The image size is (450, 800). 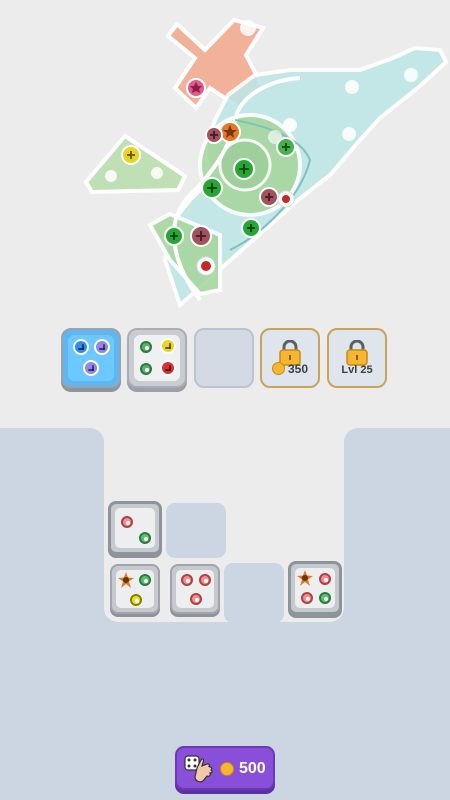 I want to click on unlock-price: 350, so click(x=290, y=369).